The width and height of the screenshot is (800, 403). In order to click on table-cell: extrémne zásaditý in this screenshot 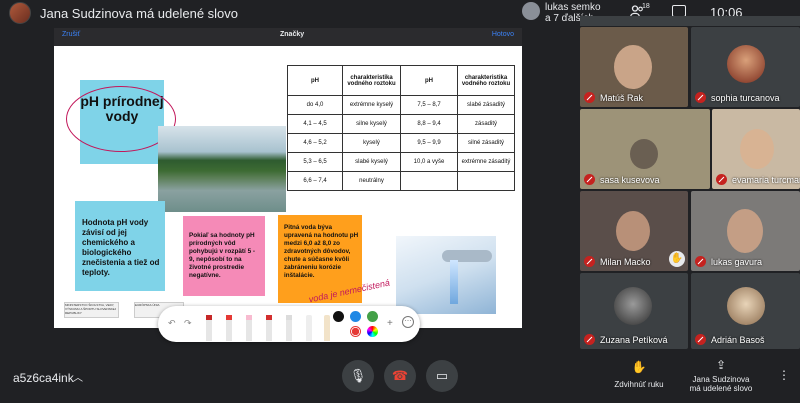, I will do `click(486, 162)`.